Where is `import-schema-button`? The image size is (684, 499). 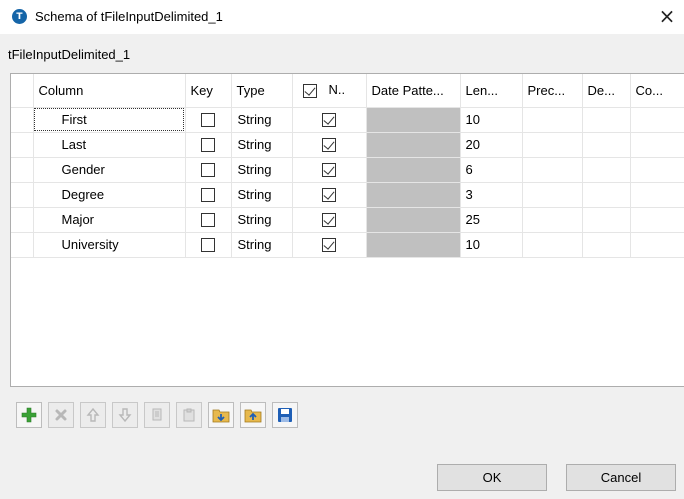 import-schema-button is located at coordinates (221, 415).